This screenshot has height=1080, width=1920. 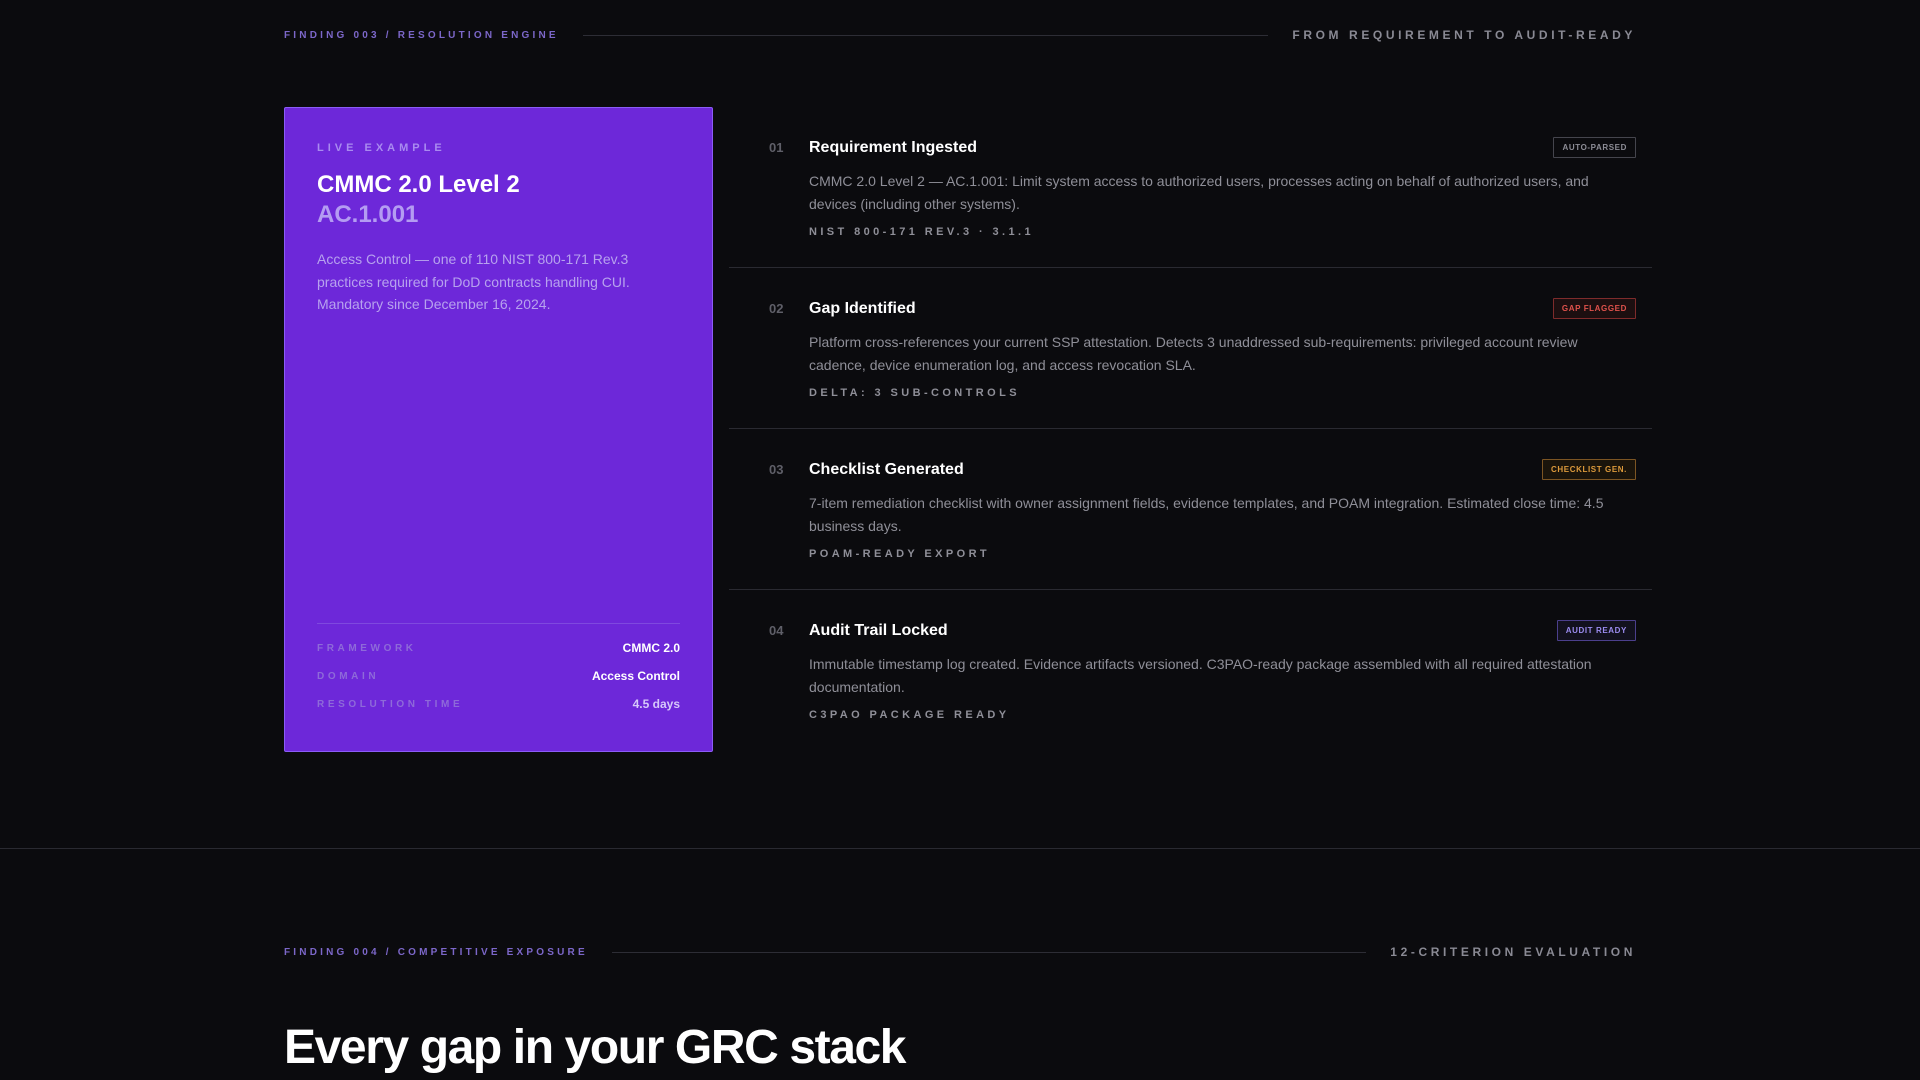 What do you see at coordinates (1594, 147) in the screenshot?
I see `status-badge: AUTO-PARSED` at bounding box center [1594, 147].